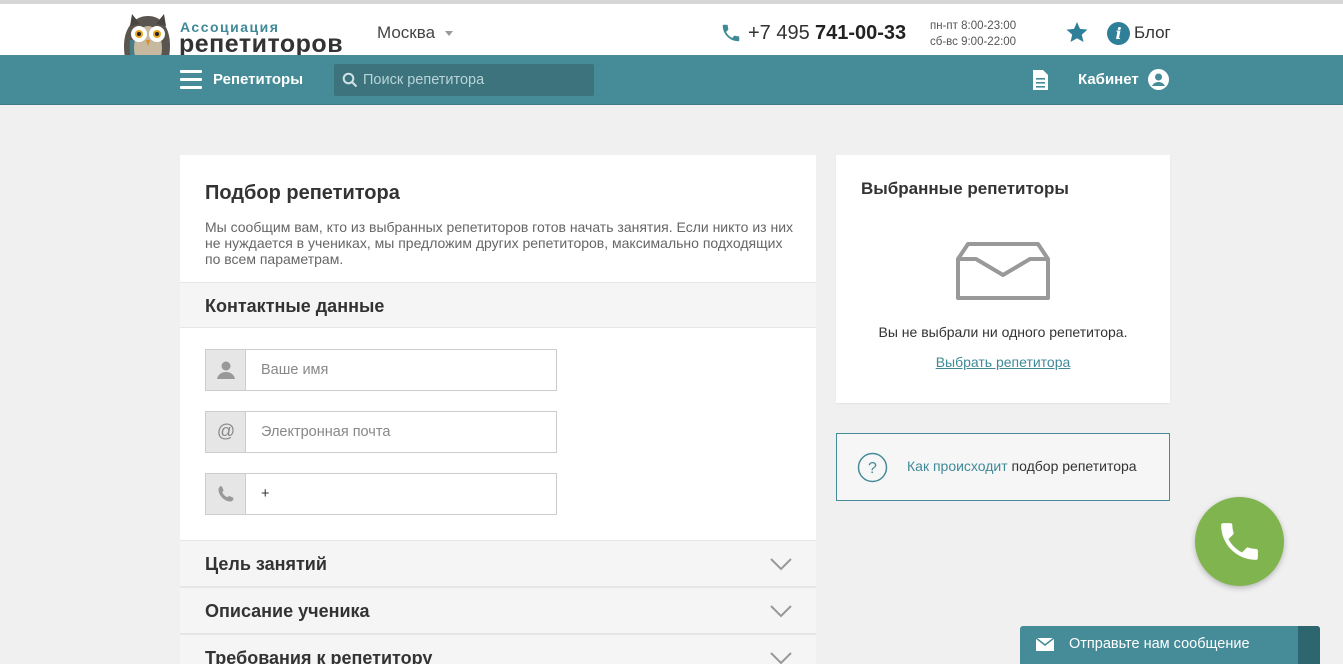 The height and width of the screenshot is (664, 1343). Describe the element at coordinates (1040, 80) in the screenshot. I see `document-icon` at that location.